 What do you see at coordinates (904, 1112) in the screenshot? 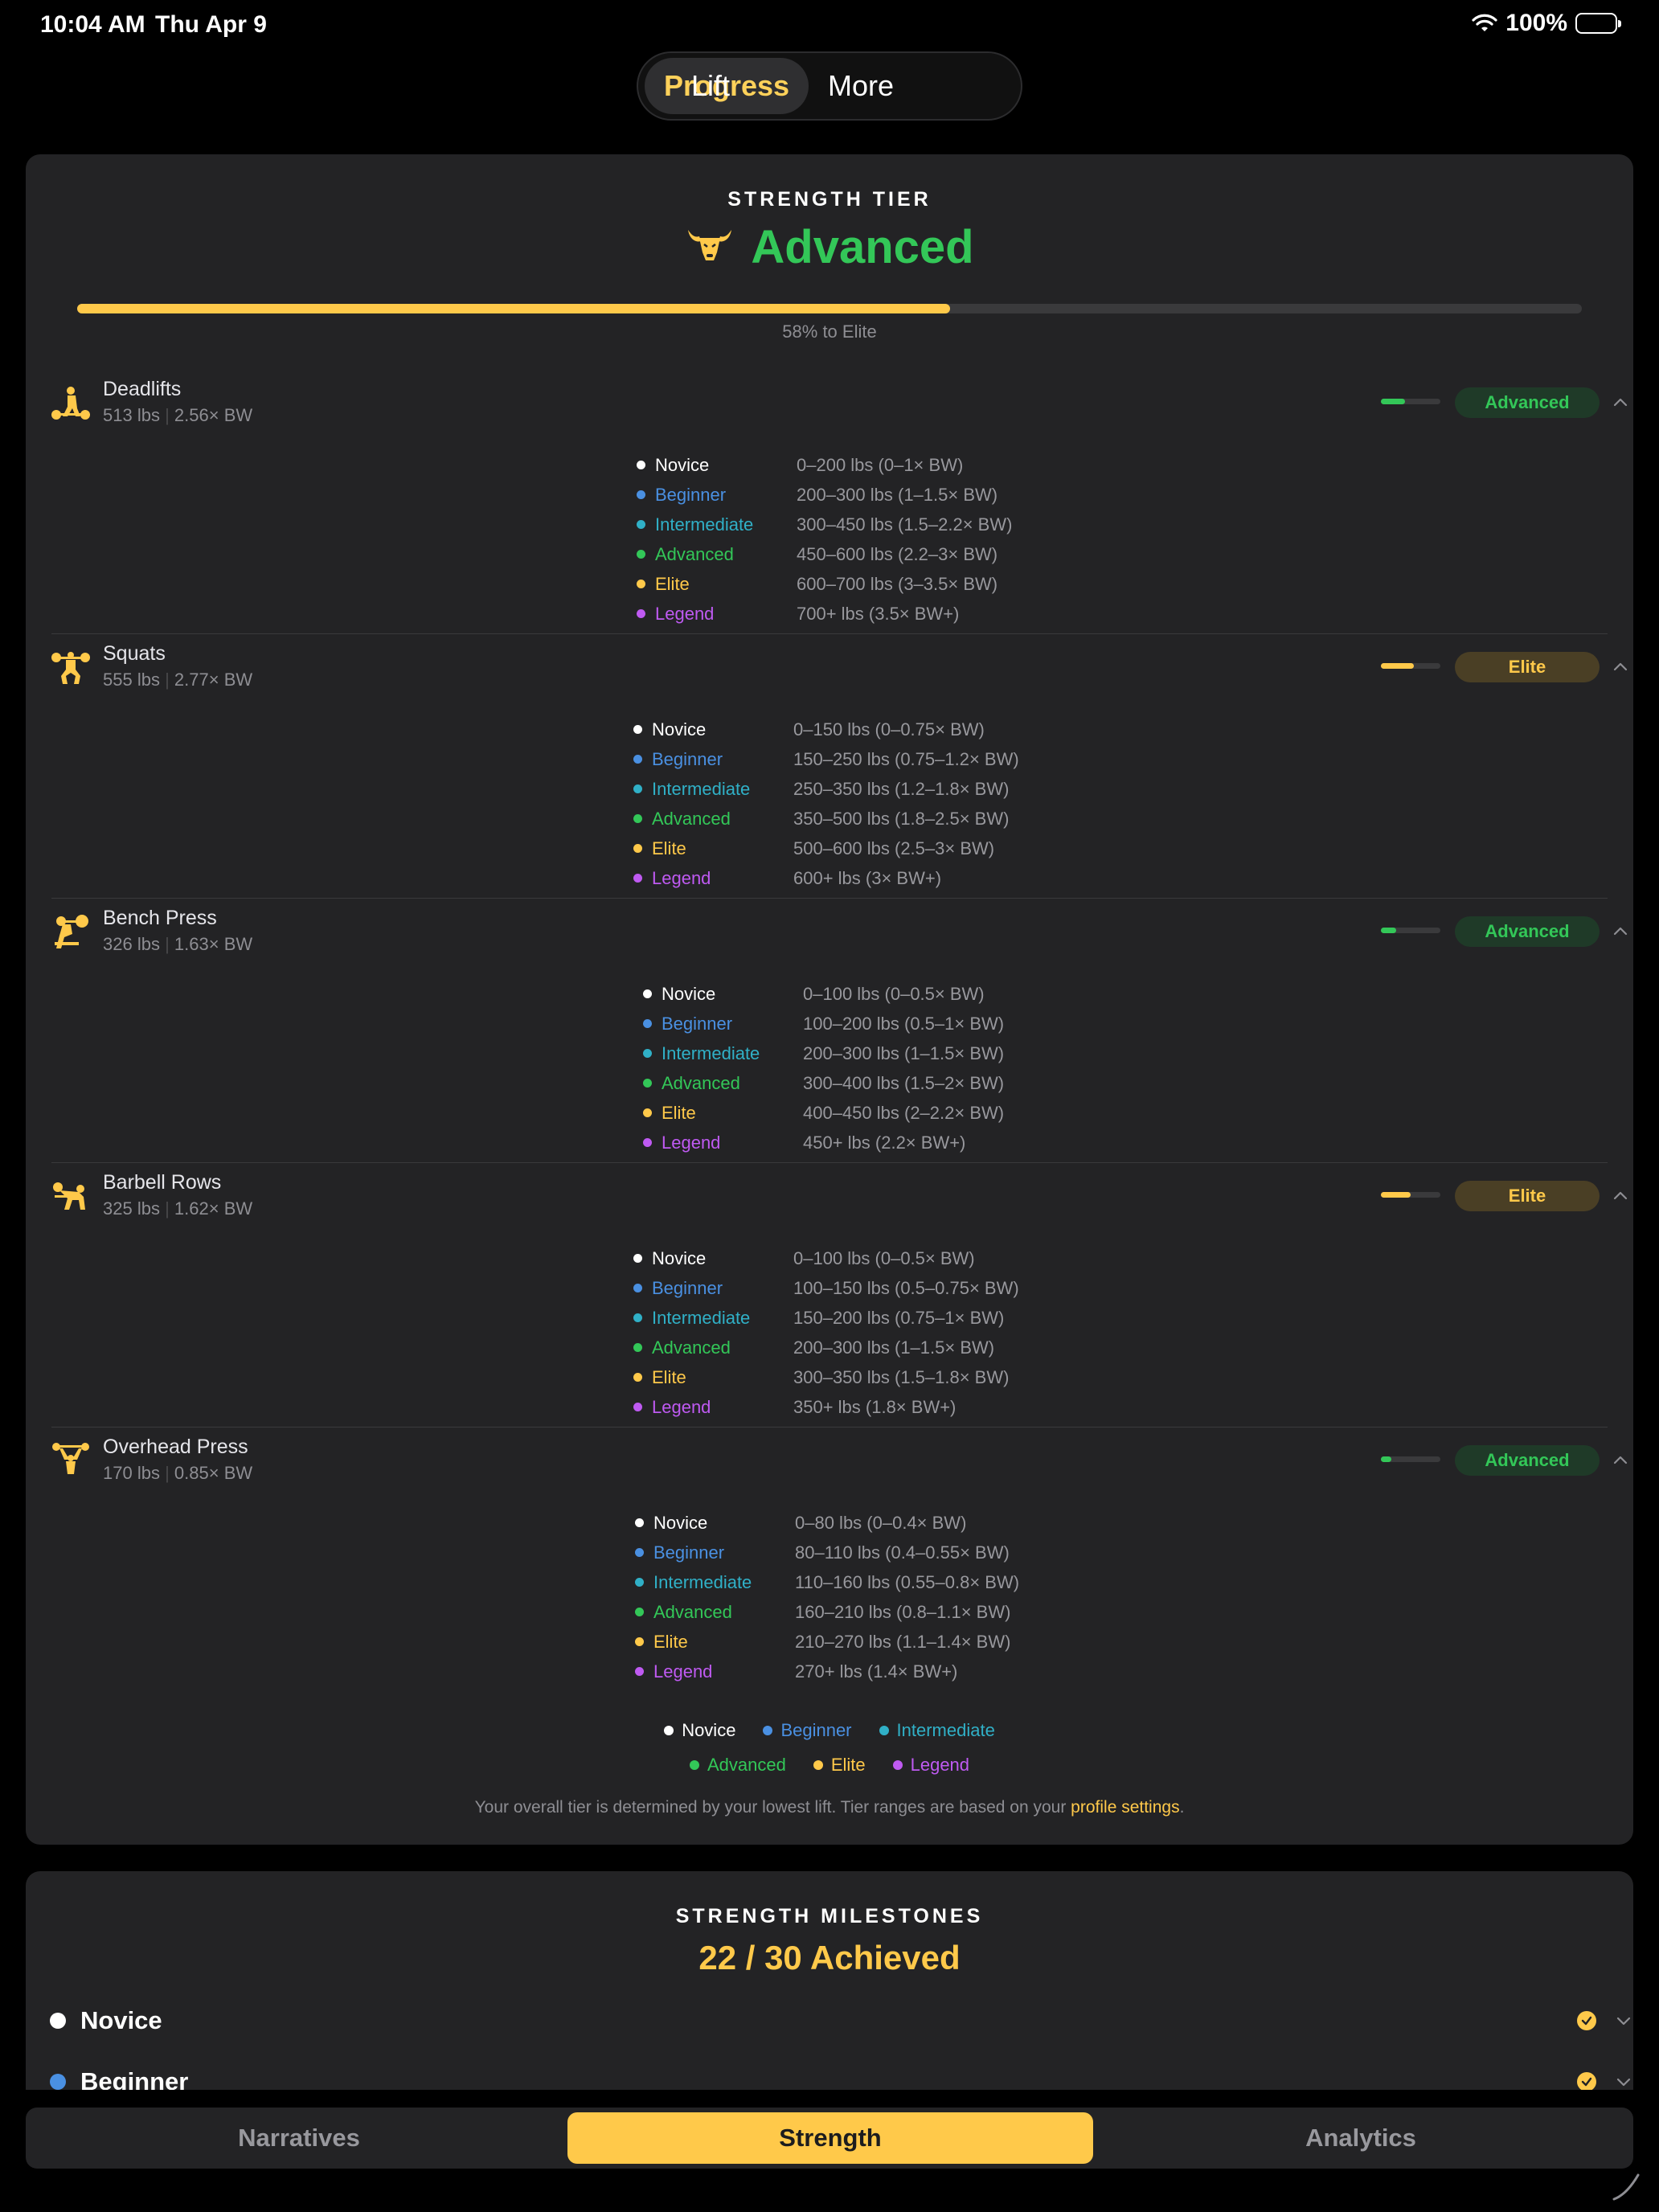
I see `tier-range: 400–450 lbs (2–2.2× BW)` at bounding box center [904, 1112].